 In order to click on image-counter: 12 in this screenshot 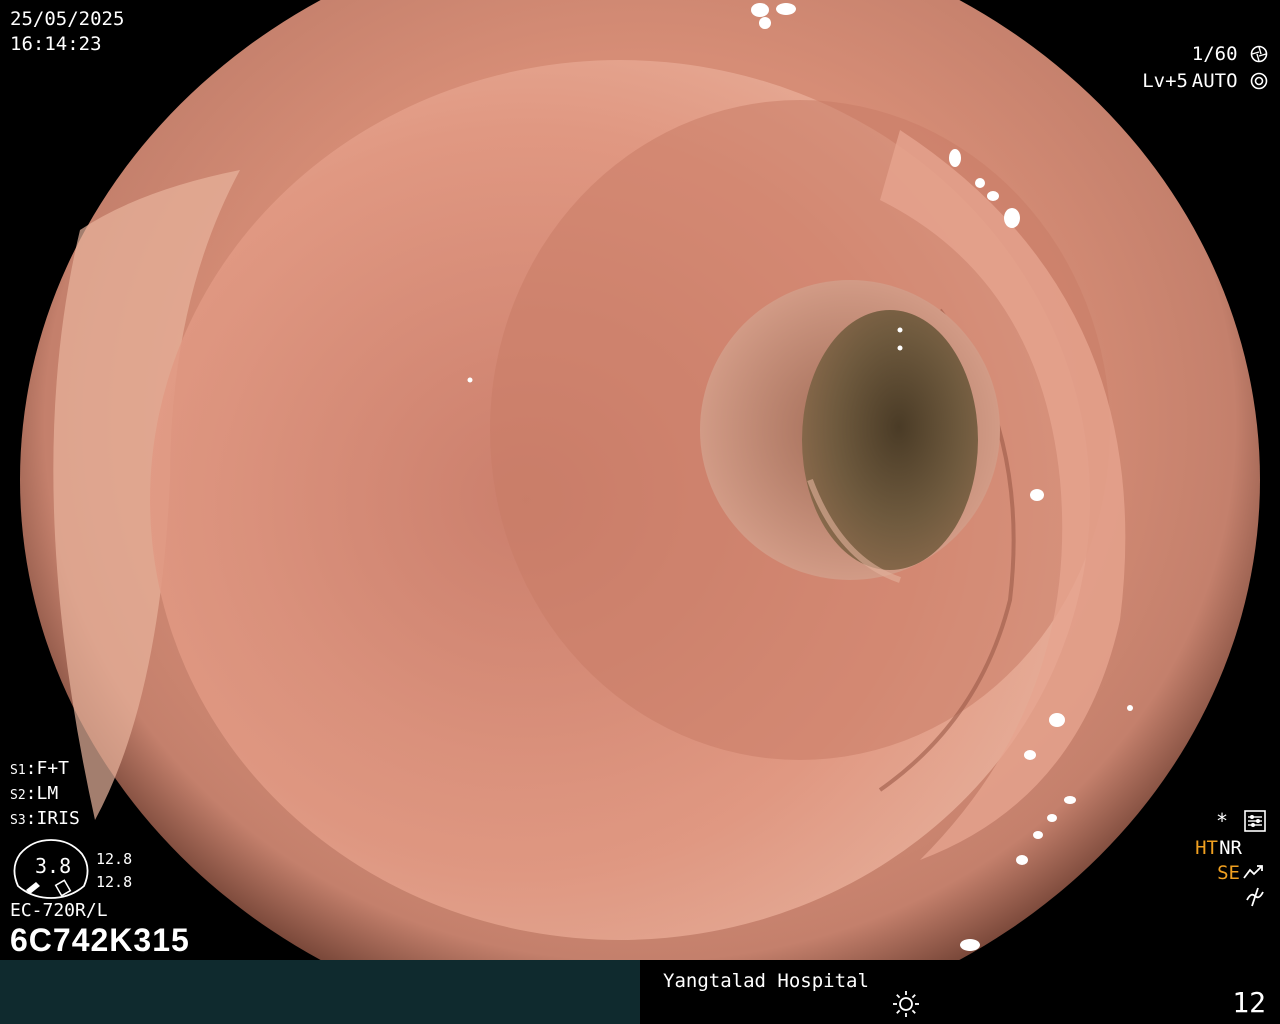, I will do `click(1249, 1002)`.